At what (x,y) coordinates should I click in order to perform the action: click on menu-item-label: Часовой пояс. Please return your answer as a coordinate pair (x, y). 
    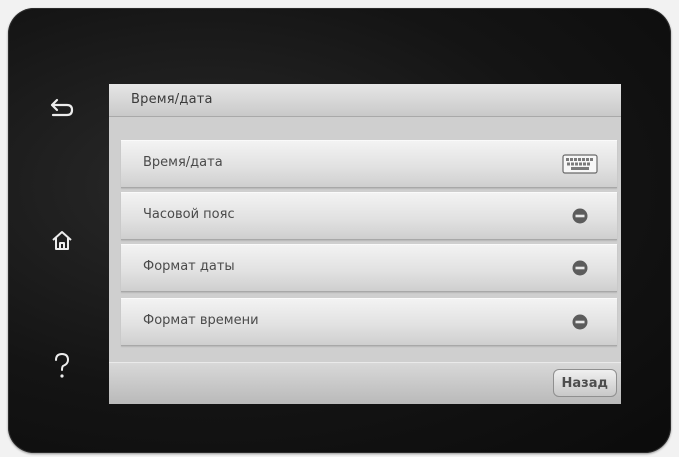
    Looking at the image, I should click on (189, 214).